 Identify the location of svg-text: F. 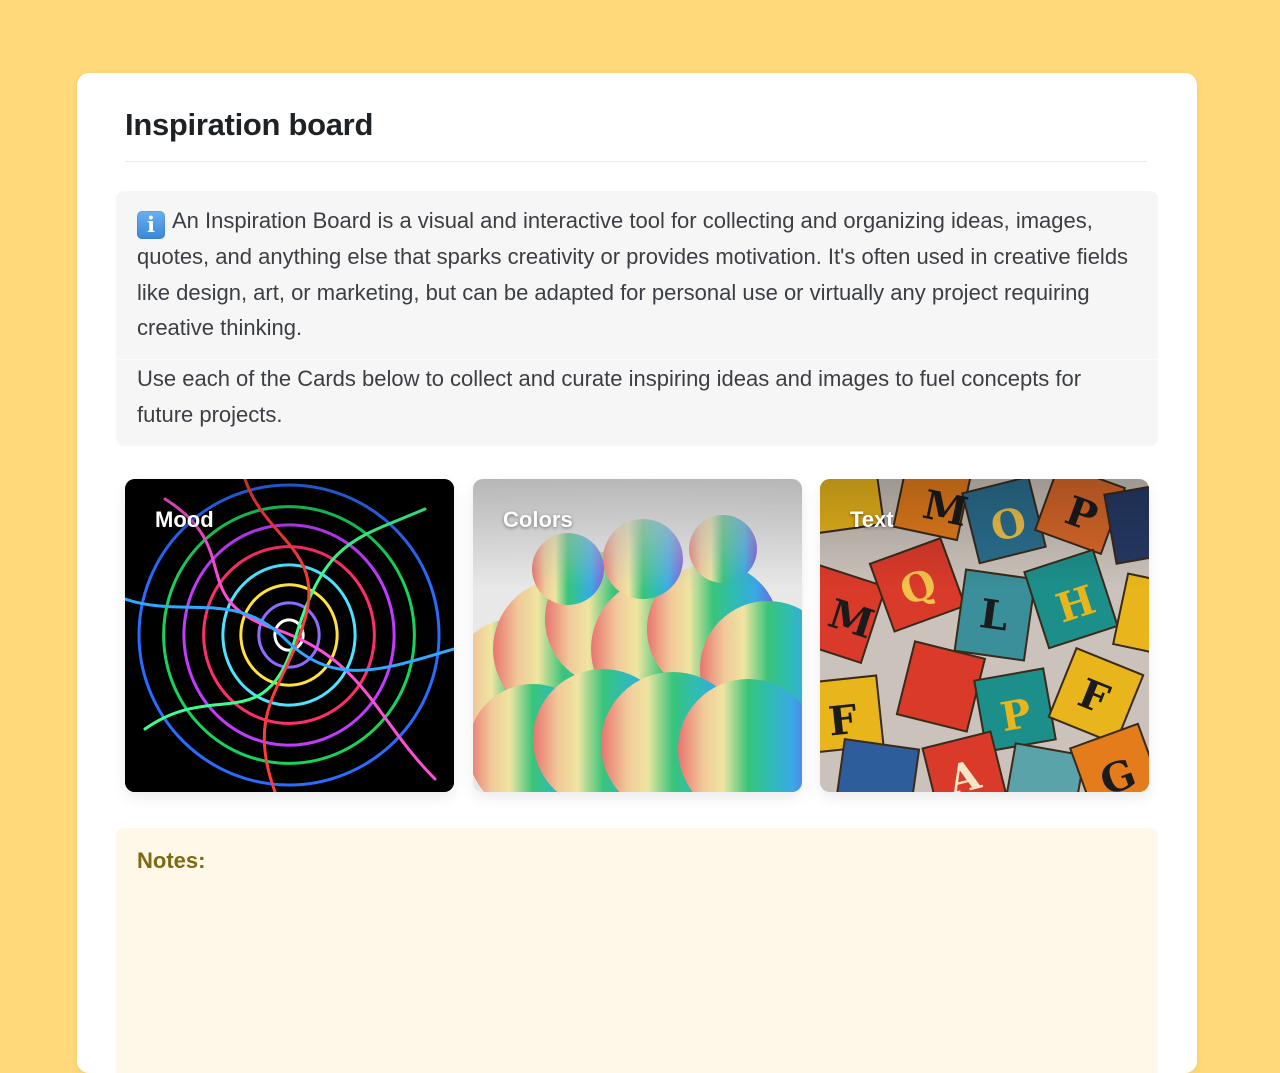
(842, 721).